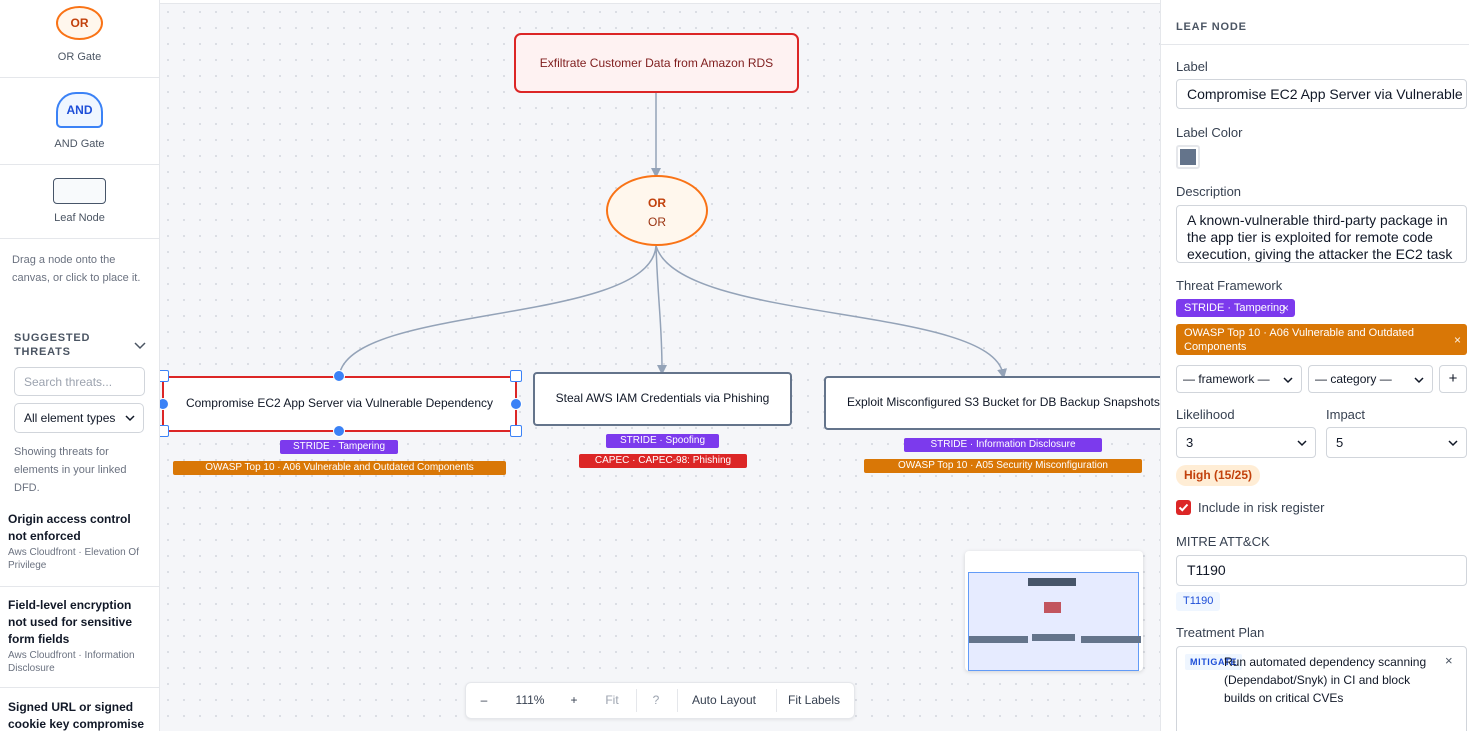 Image resolution: width=1469 pixels, height=731 pixels. What do you see at coordinates (1192, 66) in the screenshot?
I see `label-field-label: Label` at bounding box center [1192, 66].